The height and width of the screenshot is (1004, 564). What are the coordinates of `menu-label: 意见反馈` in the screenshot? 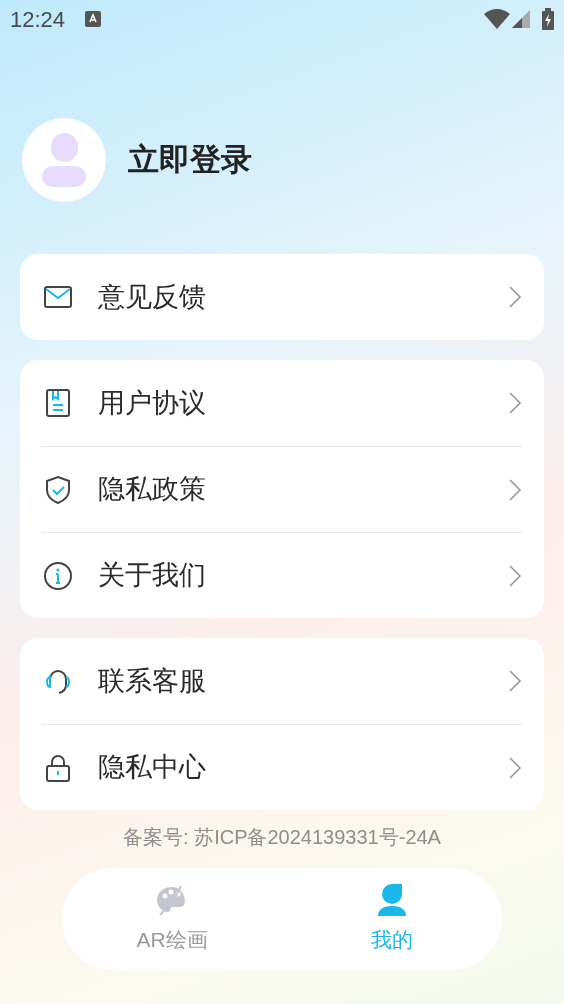 It's located at (152, 297).